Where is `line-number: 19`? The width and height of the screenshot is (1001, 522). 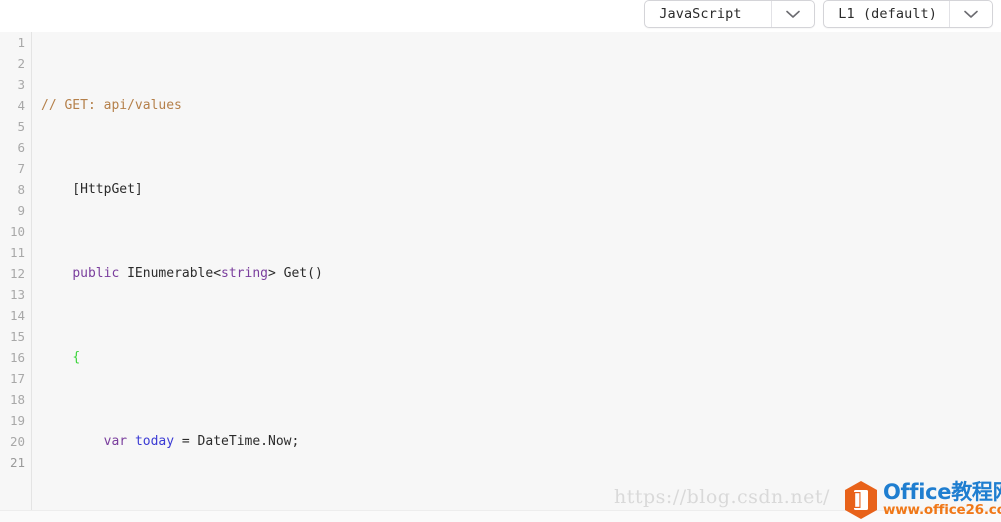 line-number: 19 is located at coordinates (17, 420).